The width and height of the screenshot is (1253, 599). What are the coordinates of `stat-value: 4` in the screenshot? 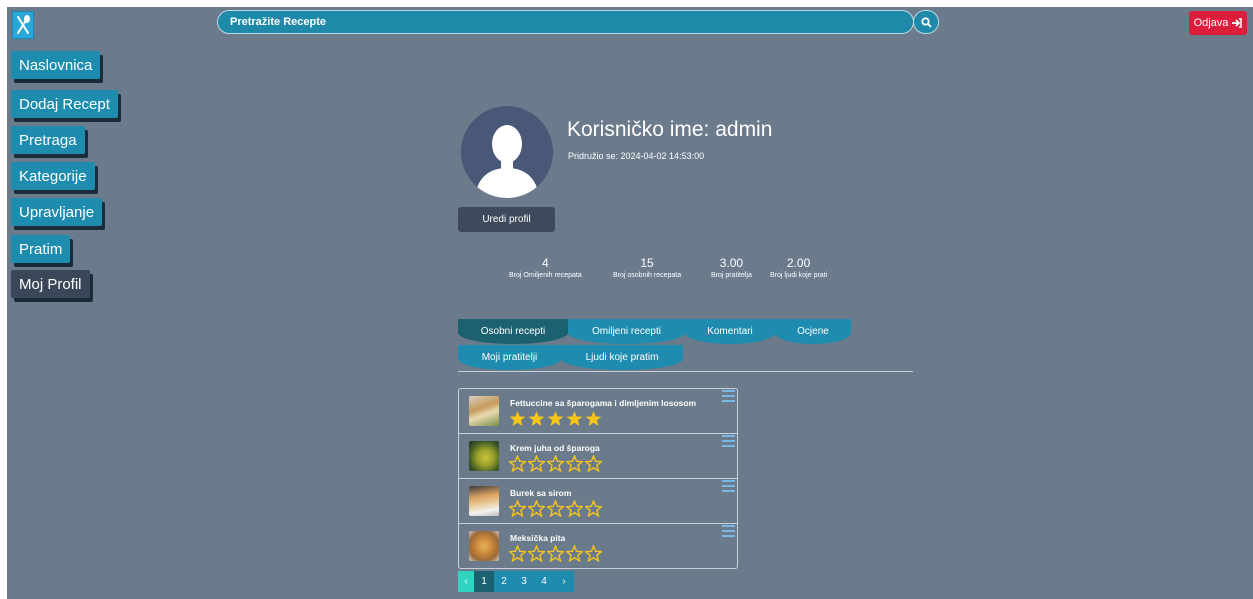 It's located at (545, 263).